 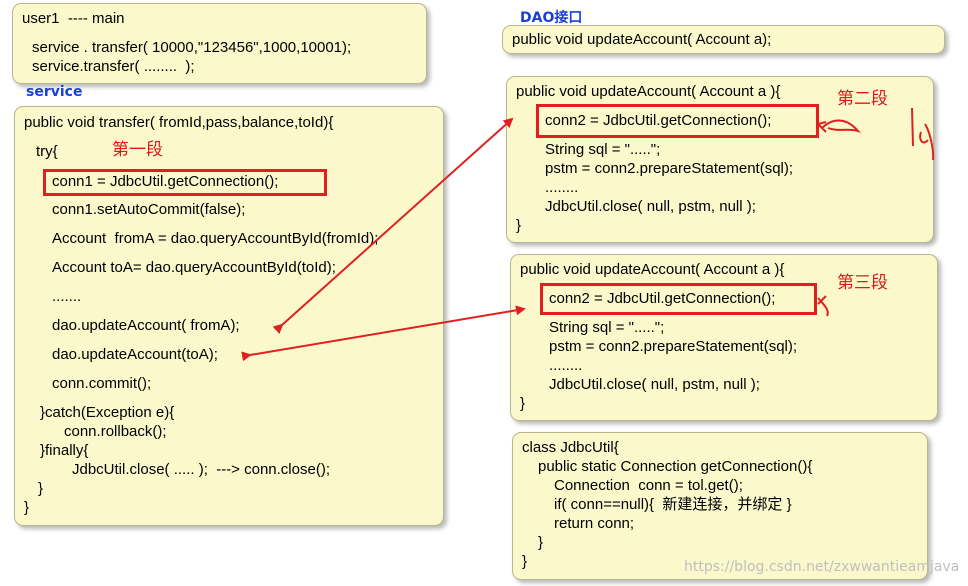 What do you see at coordinates (393, 226) in the screenshot?
I see `arrow-fromA-to-impl1` at bounding box center [393, 226].